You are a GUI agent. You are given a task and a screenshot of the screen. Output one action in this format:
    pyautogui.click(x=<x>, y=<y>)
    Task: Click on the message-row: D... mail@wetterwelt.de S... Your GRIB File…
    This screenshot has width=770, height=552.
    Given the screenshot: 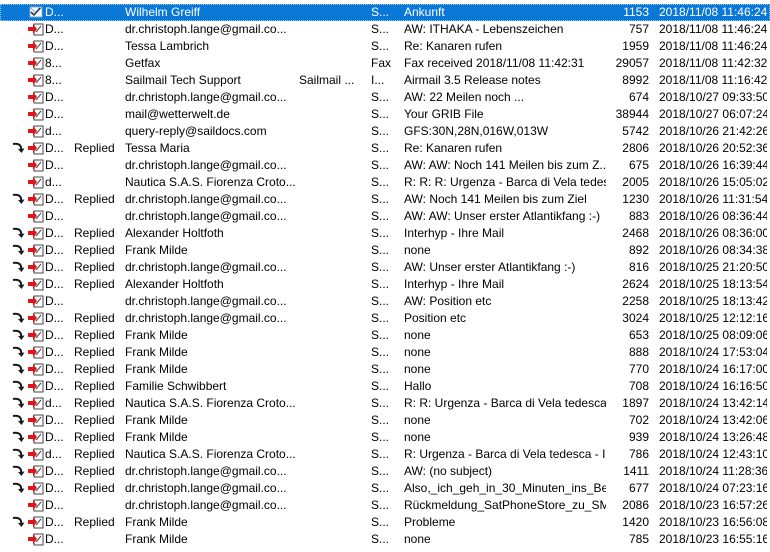 What is the action you would take?
    pyautogui.click(x=385, y=114)
    